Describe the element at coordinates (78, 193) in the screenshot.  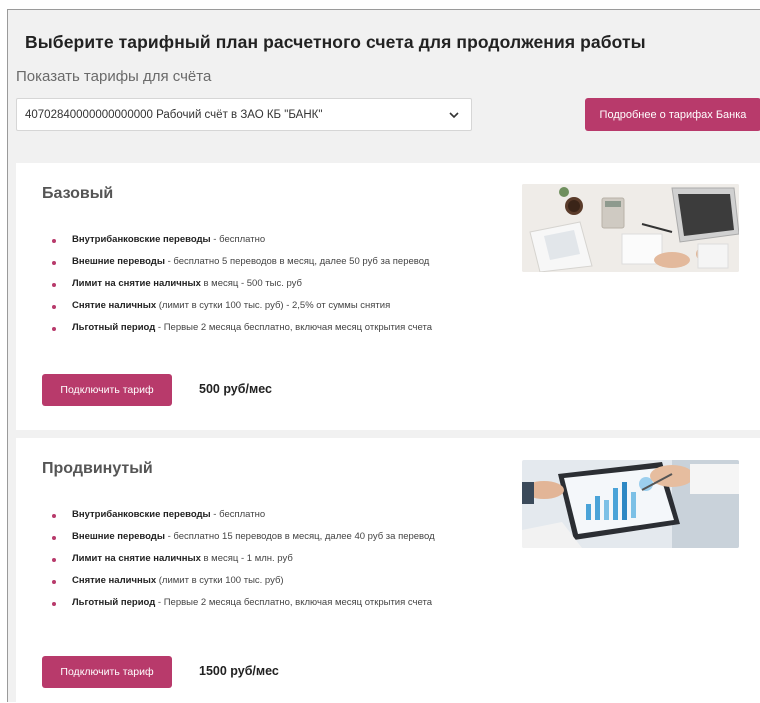
I see `plan-name: Базовый` at that location.